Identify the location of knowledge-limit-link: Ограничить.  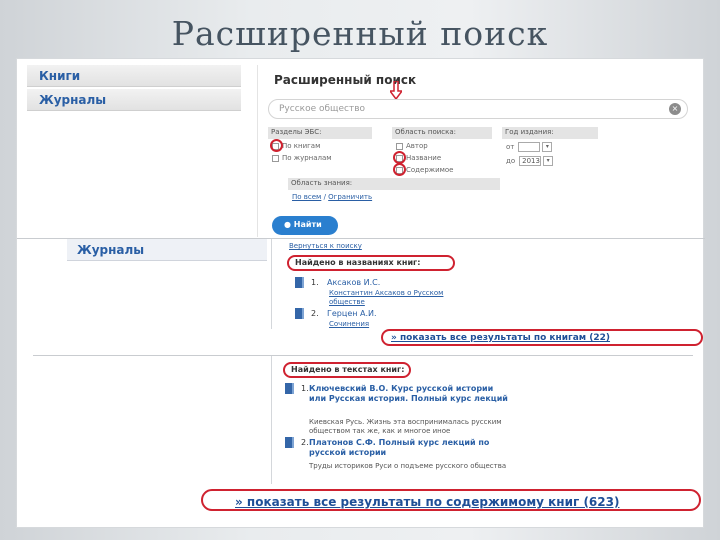
(350, 197).